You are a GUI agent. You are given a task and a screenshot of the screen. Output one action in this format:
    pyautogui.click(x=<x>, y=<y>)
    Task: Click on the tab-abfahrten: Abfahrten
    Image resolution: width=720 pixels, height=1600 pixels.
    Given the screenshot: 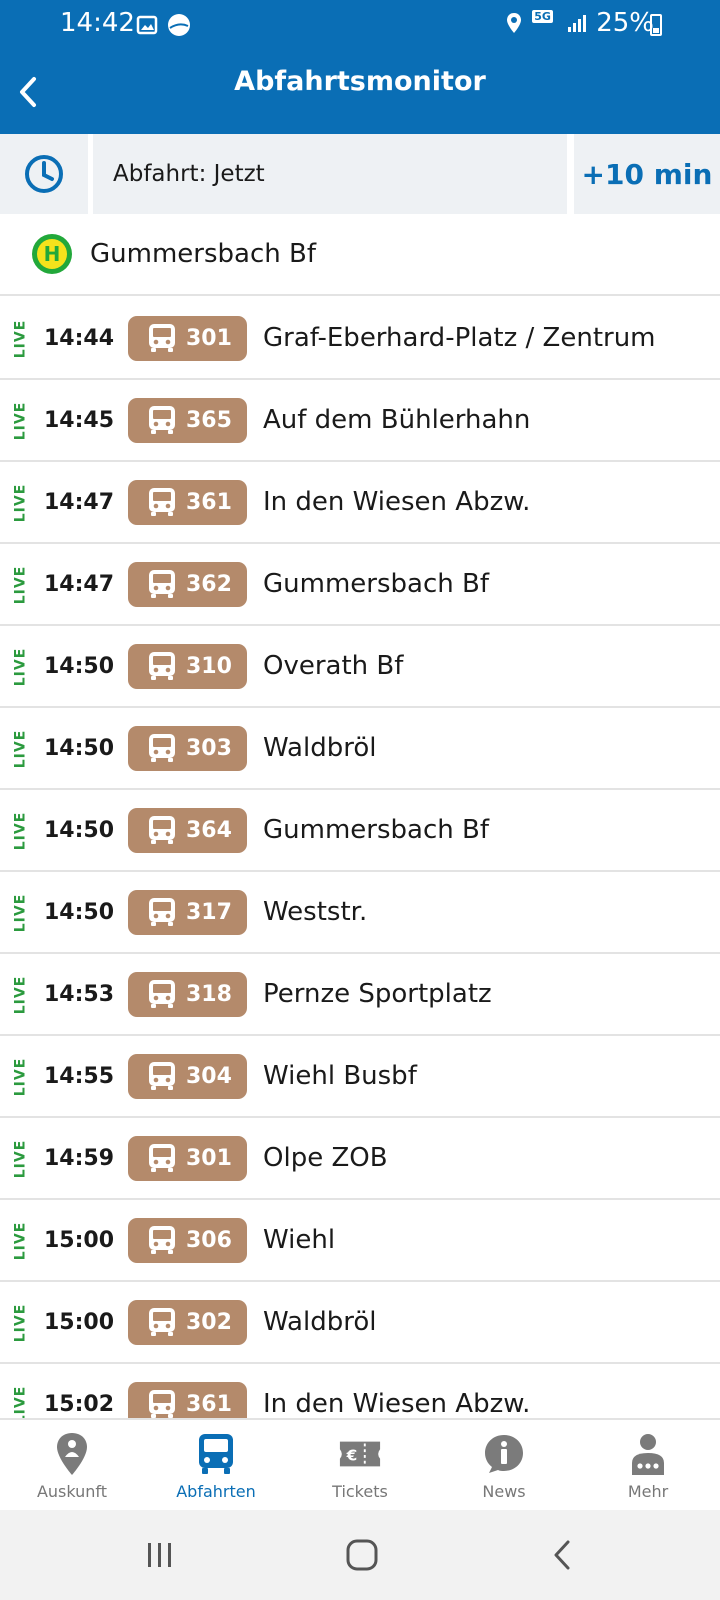 What is the action you would take?
    pyautogui.click(x=216, y=1465)
    